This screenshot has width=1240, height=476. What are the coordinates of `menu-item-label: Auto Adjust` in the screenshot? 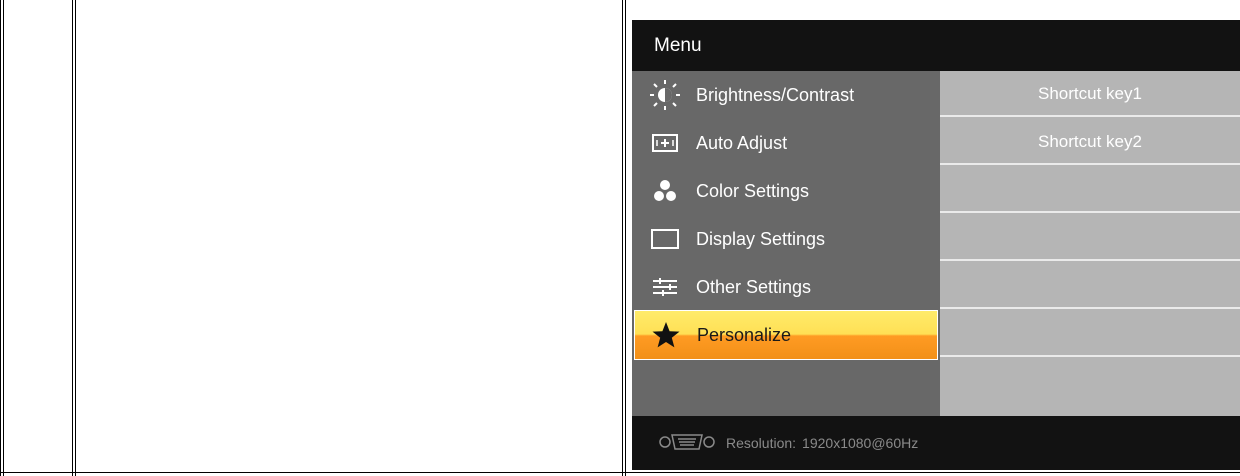 It's located at (742, 142).